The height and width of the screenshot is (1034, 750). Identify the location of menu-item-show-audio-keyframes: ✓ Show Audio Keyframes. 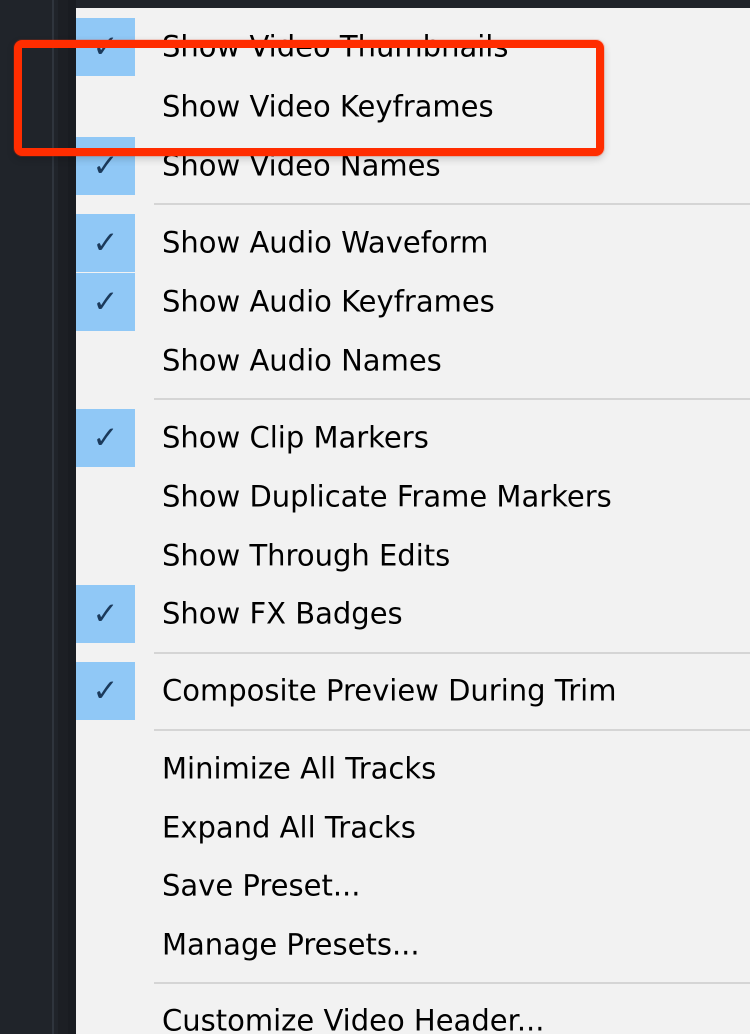
(413, 302).